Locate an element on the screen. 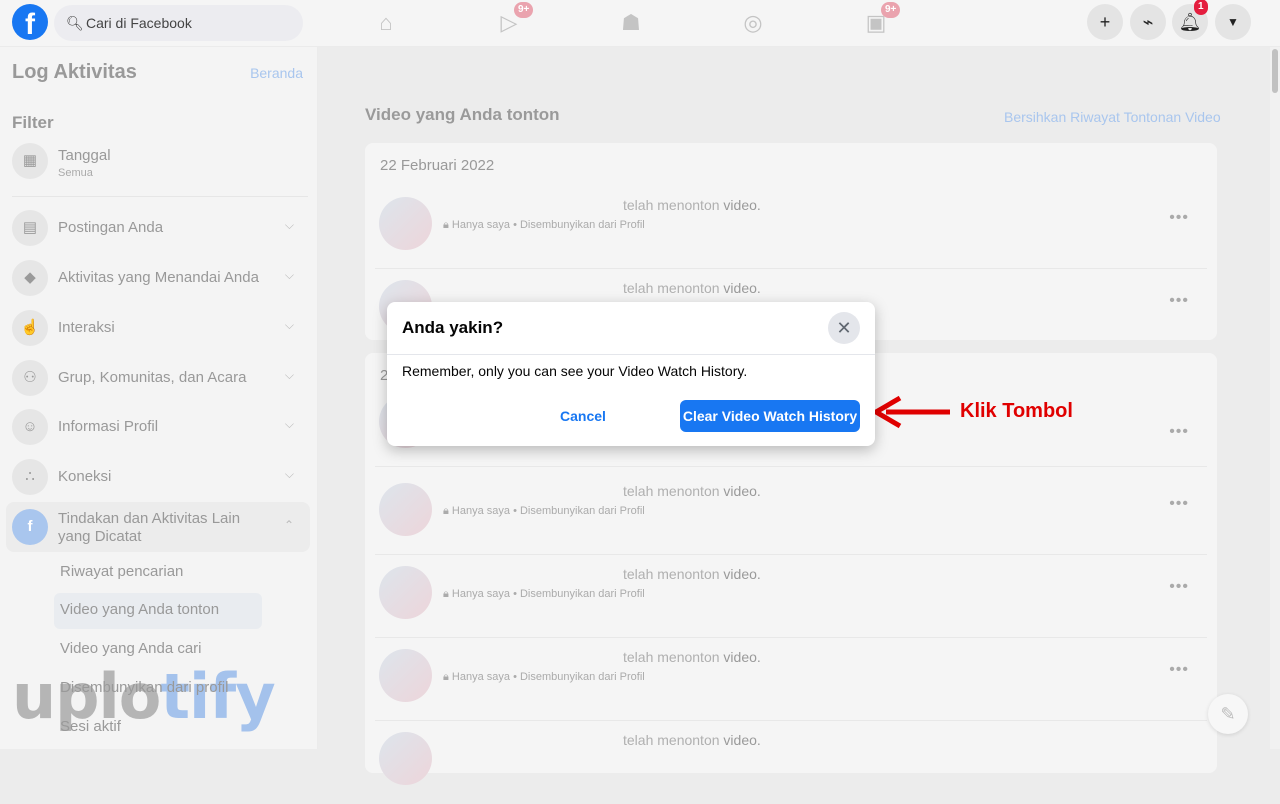 Image resolution: width=1280 pixels, height=804 pixels. close-icon: ✕ is located at coordinates (844, 328).